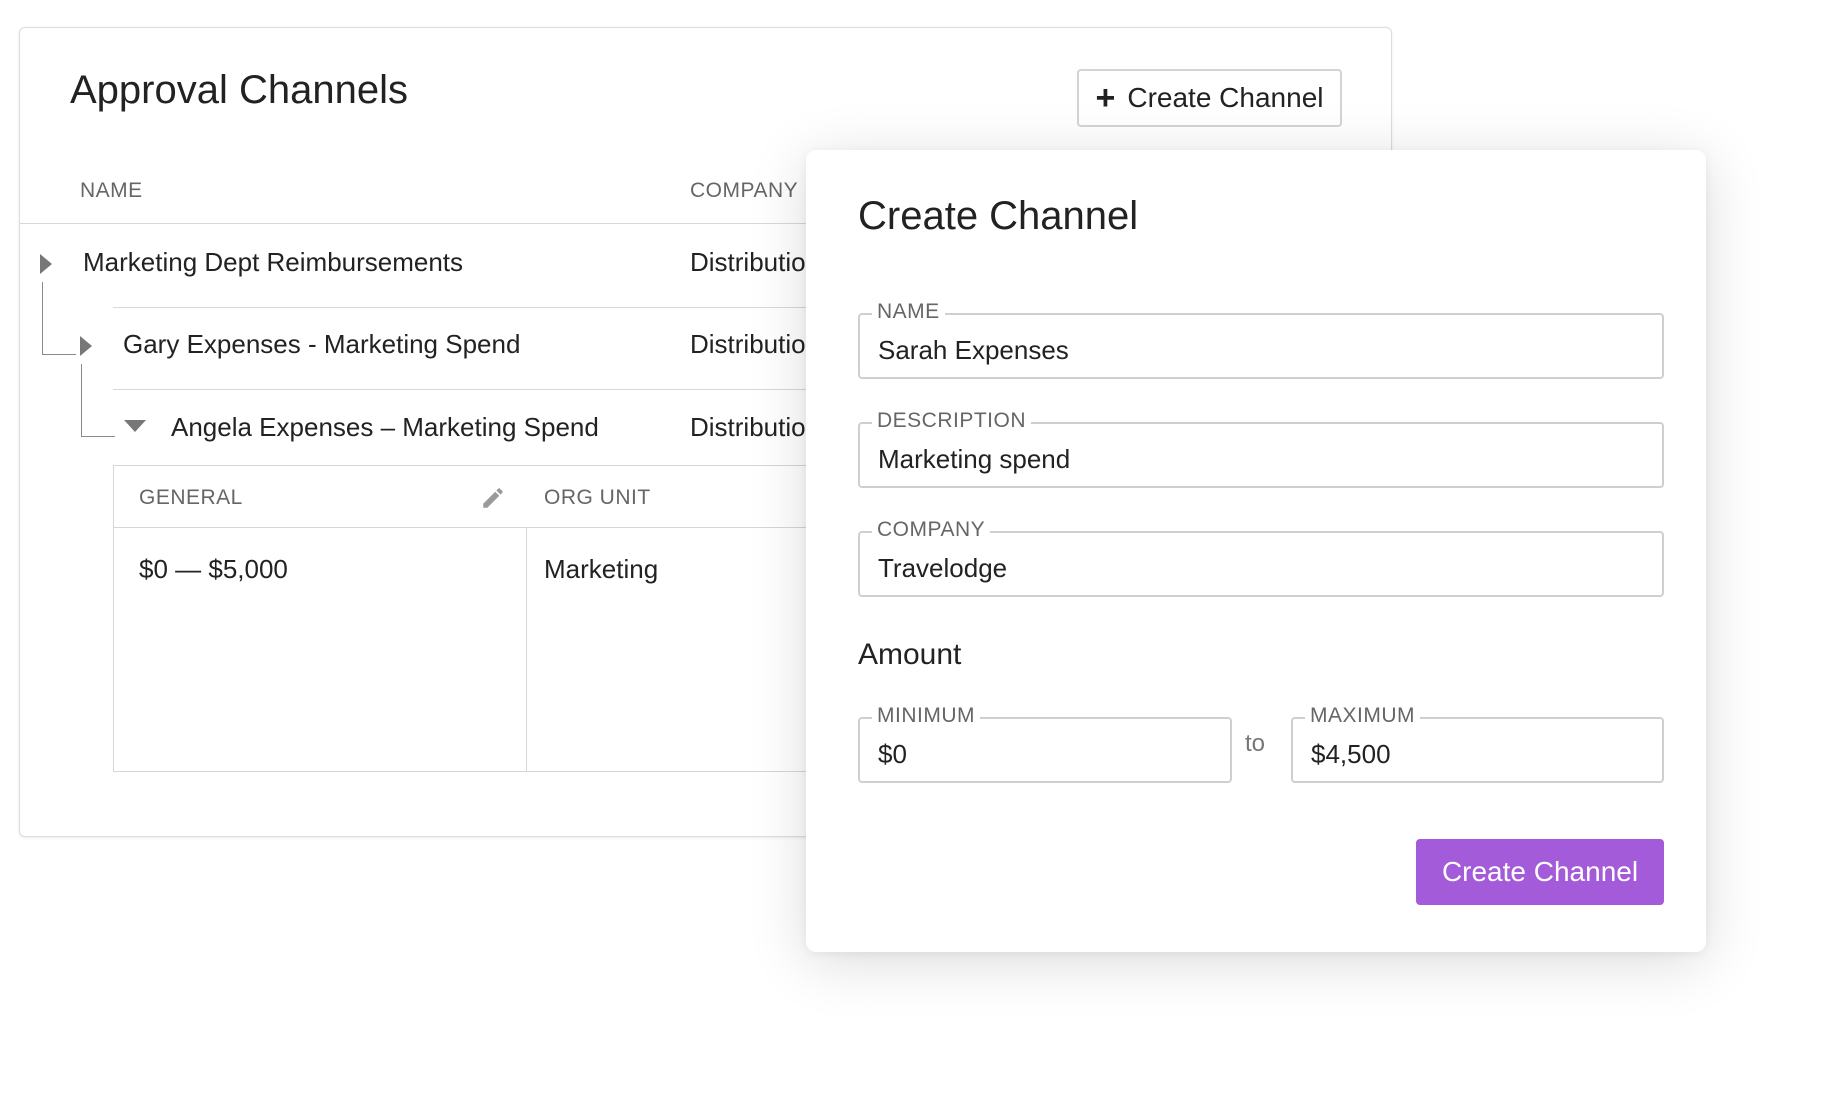 This screenshot has width=1848, height=1100. What do you see at coordinates (111, 190) in the screenshot?
I see `column-header-name: NAME` at bounding box center [111, 190].